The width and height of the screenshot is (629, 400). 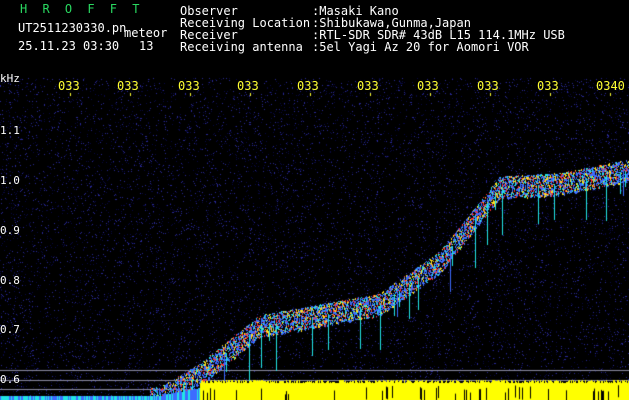 I want to click on frequency-tick-label: 0.6, so click(x=10, y=379).